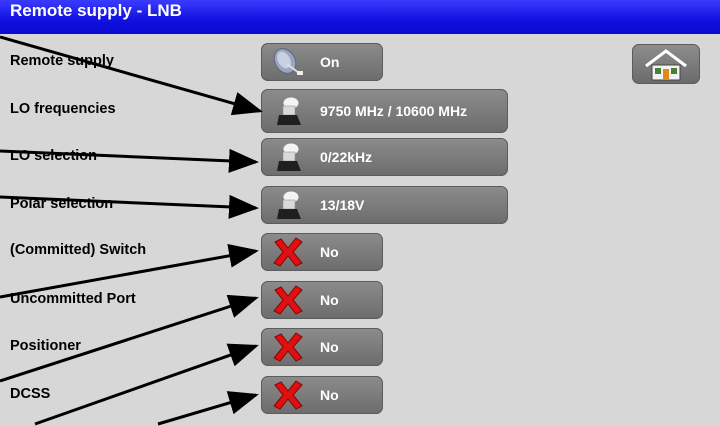  I want to click on lo-selection-value: 0/22kHz, so click(346, 157).